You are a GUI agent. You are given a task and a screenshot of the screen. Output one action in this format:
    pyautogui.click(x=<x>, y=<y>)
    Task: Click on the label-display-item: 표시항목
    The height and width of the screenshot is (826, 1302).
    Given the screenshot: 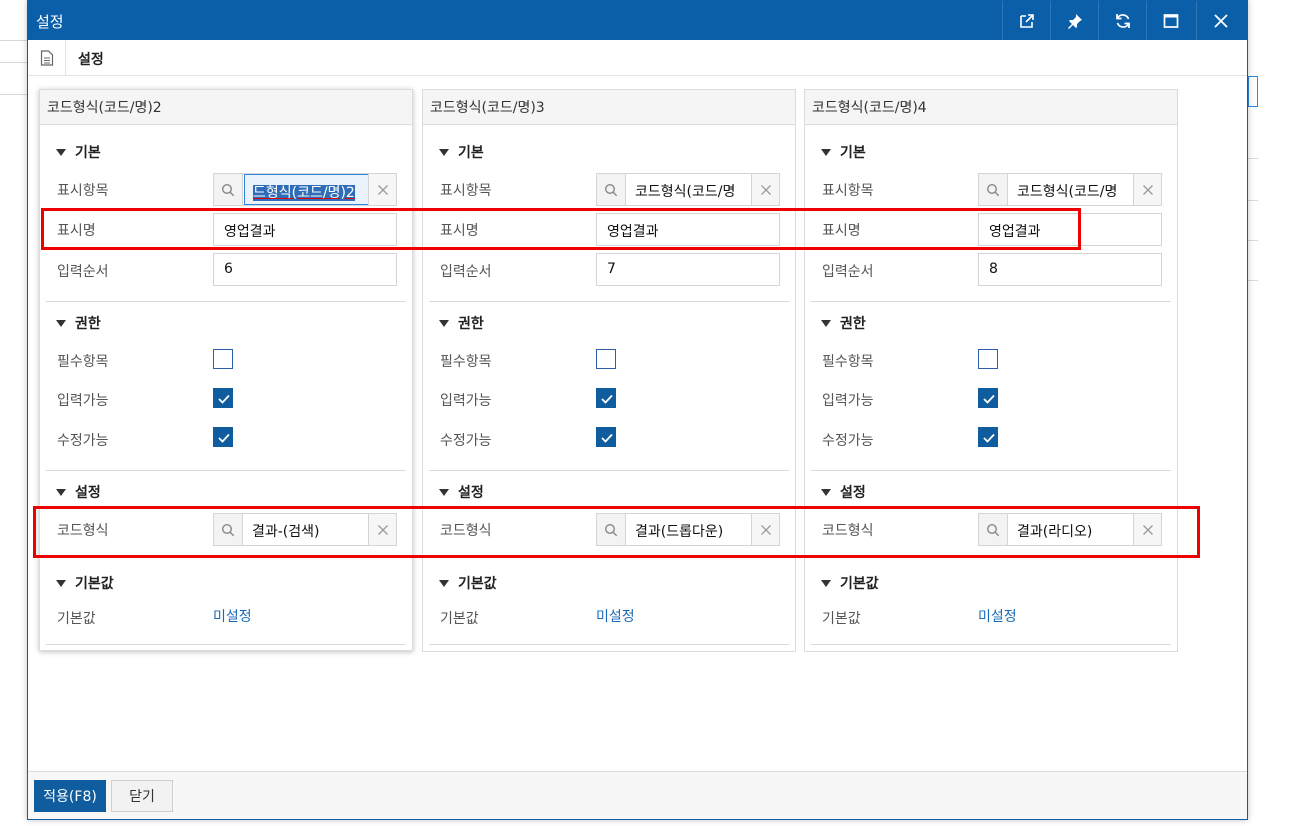 What is the action you would take?
    pyautogui.click(x=83, y=191)
    